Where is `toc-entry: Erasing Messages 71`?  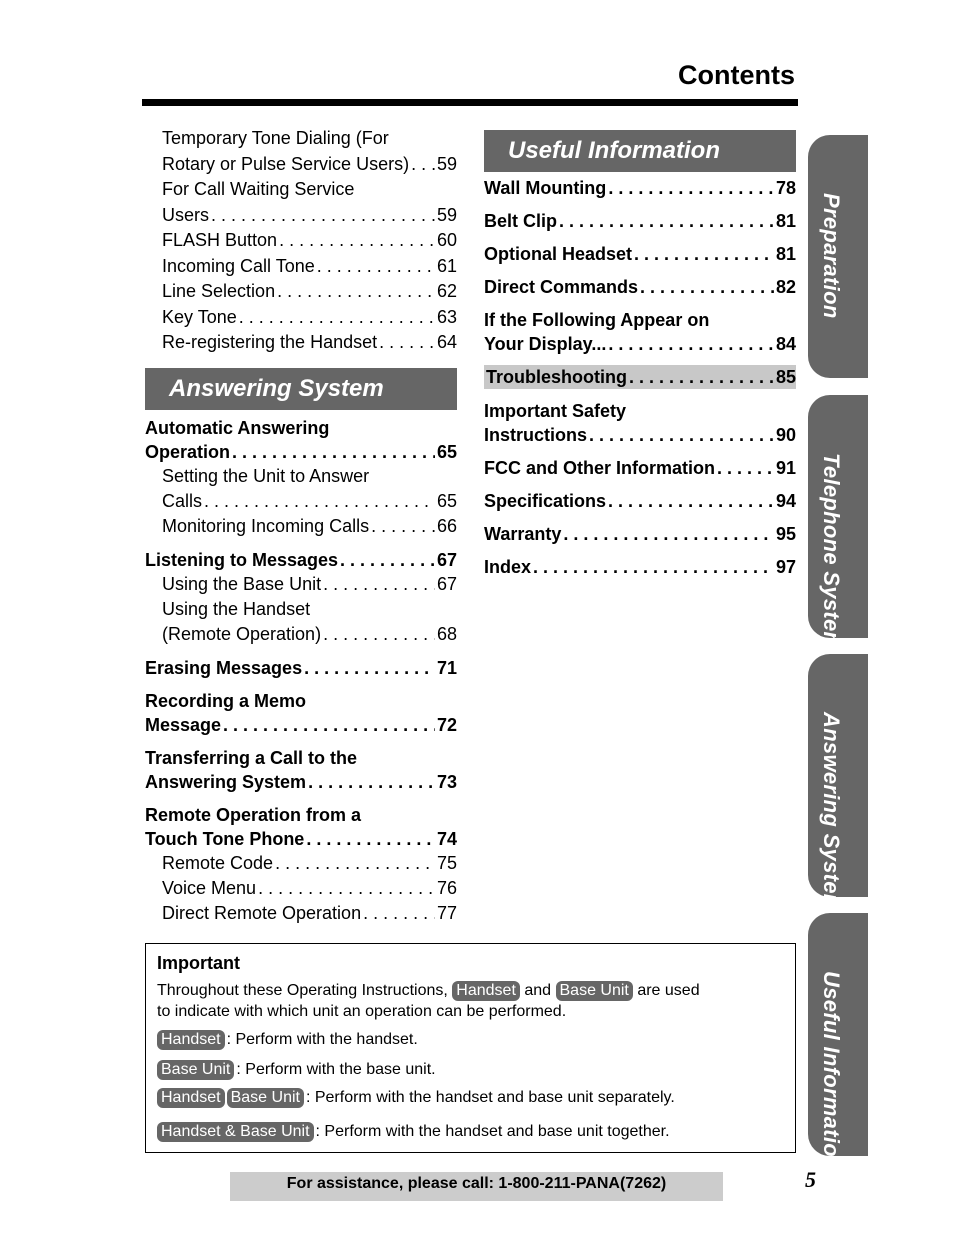
toc-entry: Erasing Messages 71 is located at coordinates (301, 668).